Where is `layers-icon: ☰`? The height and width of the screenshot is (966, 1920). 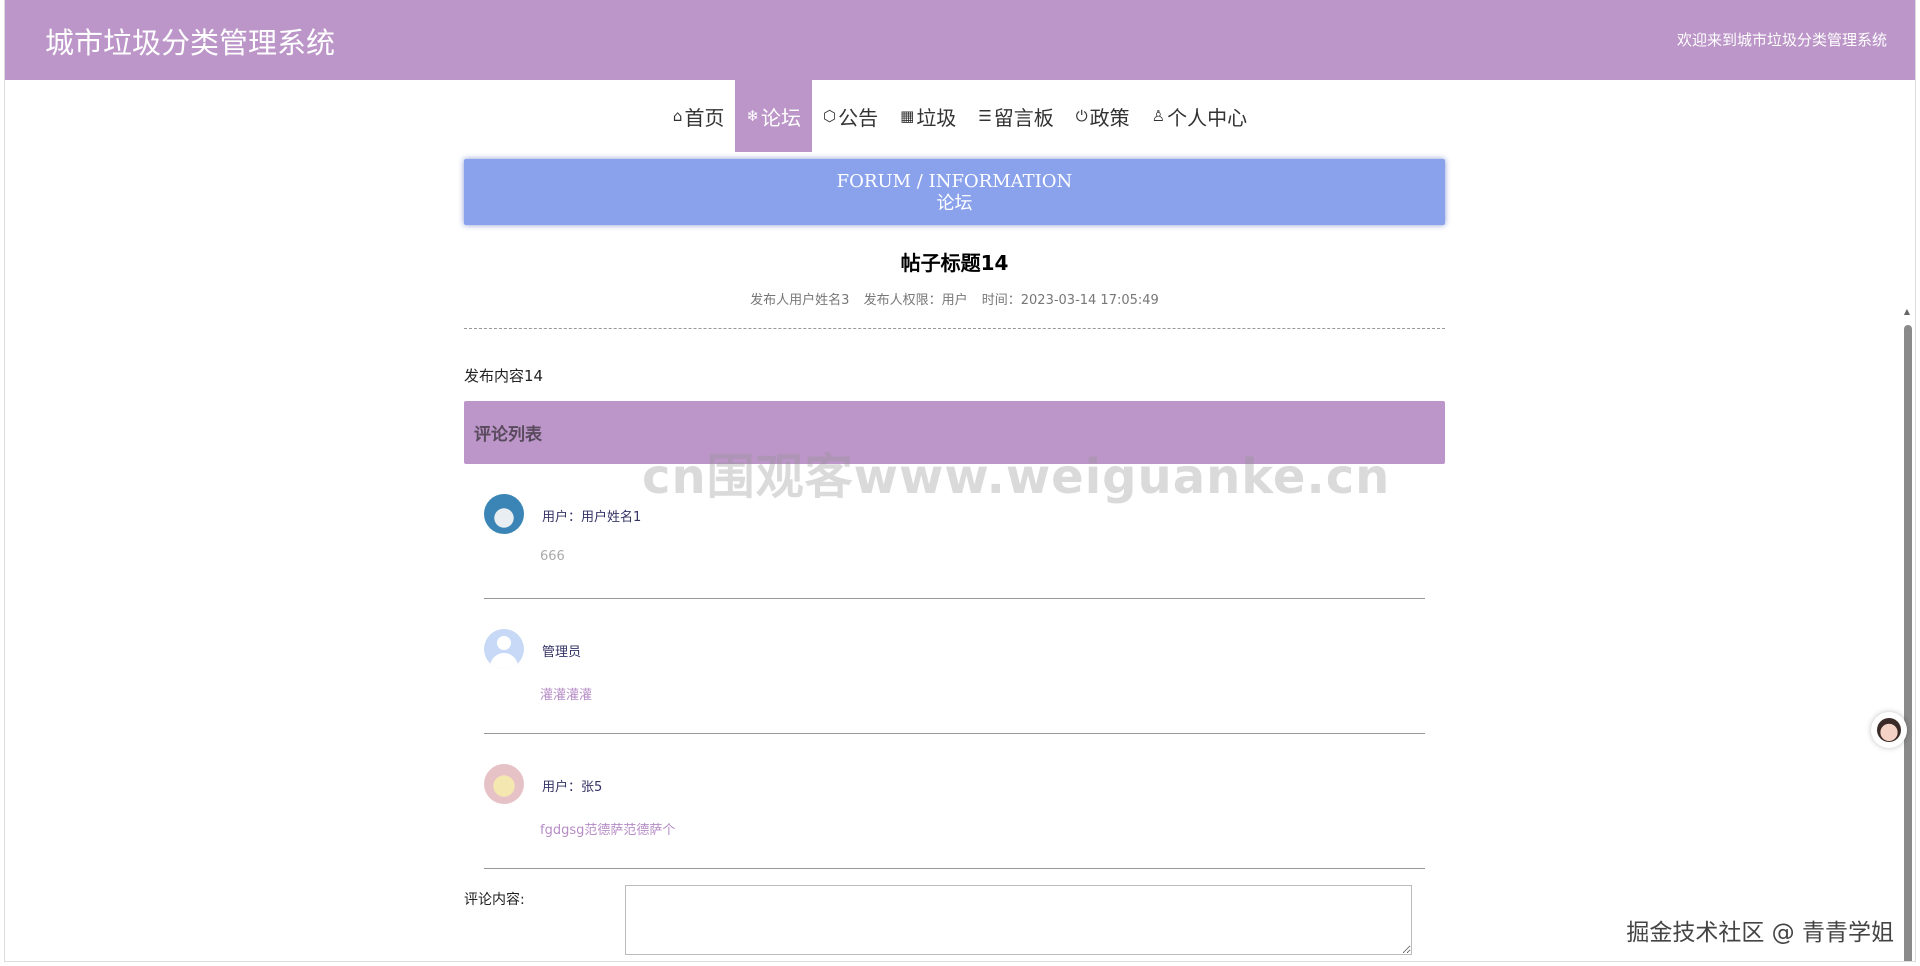
layers-icon: ☰ is located at coordinates (985, 116).